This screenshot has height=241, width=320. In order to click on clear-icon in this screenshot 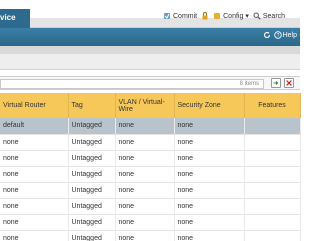, I will do `click(289, 83)`.